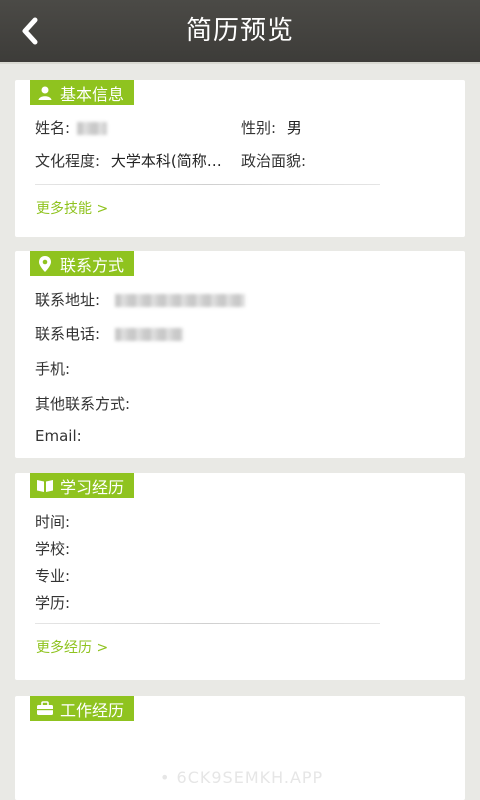  I want to click on education-label: 文化程度:, so click(68, 161).